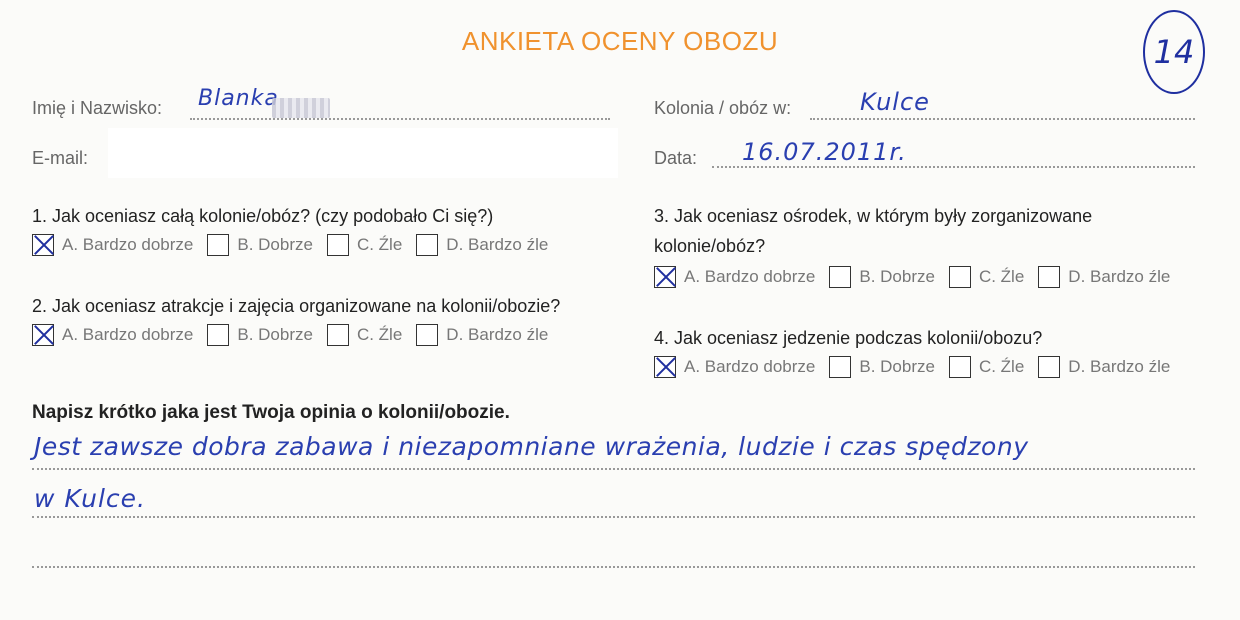  Describe the element at coordinates (482, 245) in the screenshot. I see `q1-option-d: D. Bardzo źle` at that location.